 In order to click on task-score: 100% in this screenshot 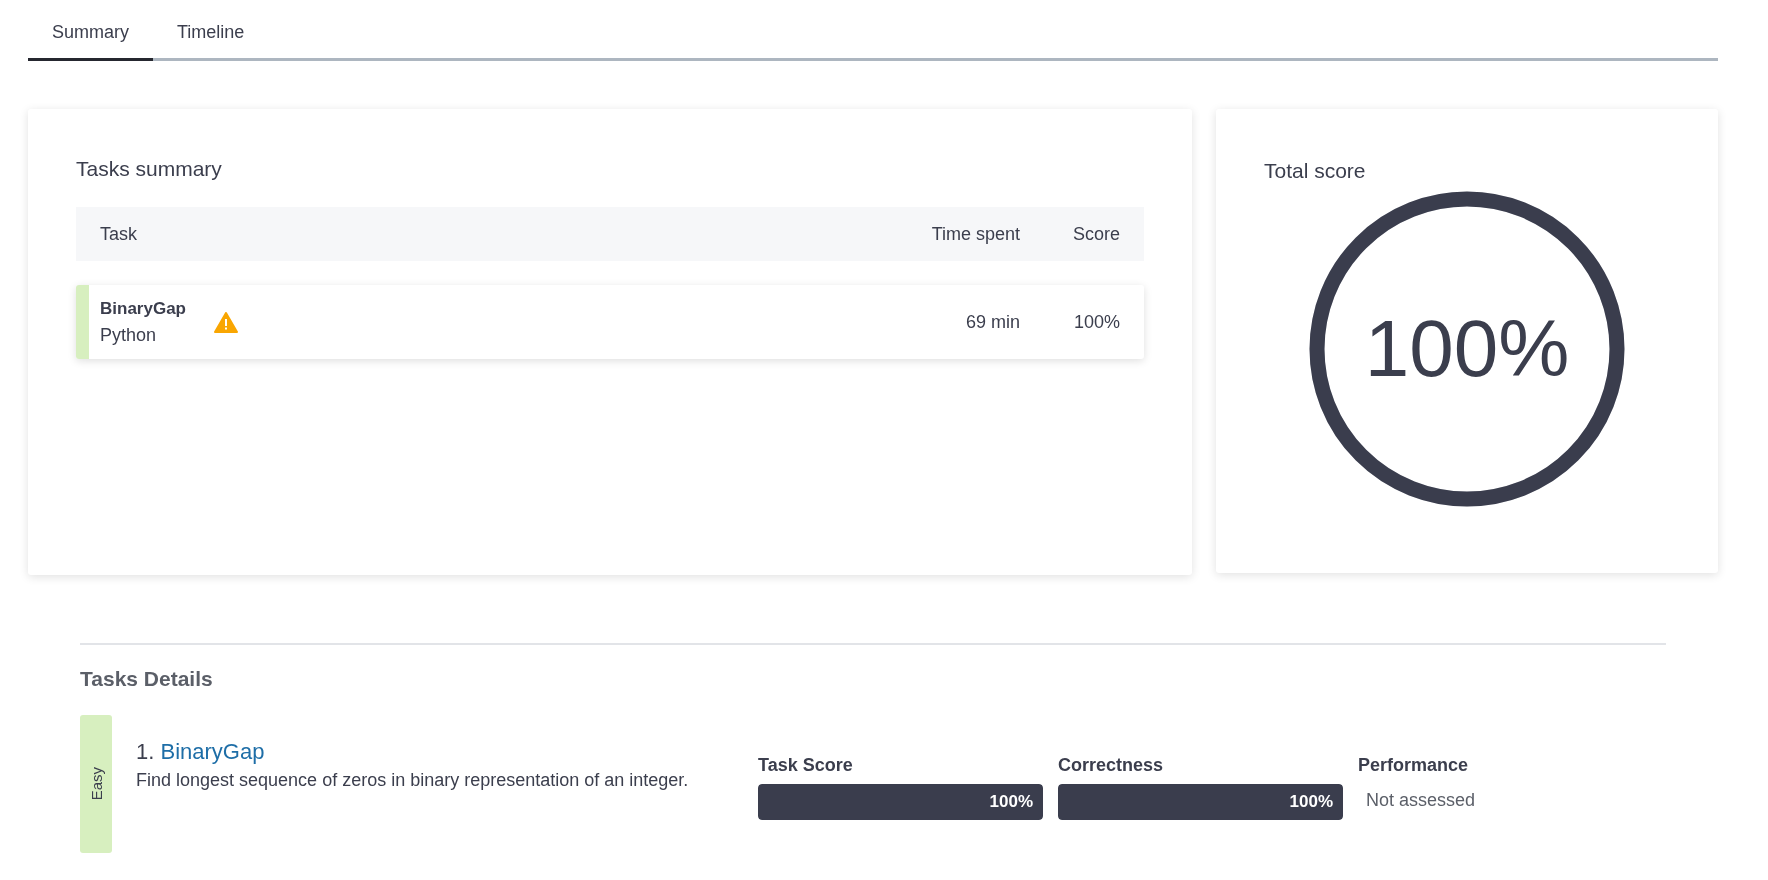, I will do `click(1096, 322)`.